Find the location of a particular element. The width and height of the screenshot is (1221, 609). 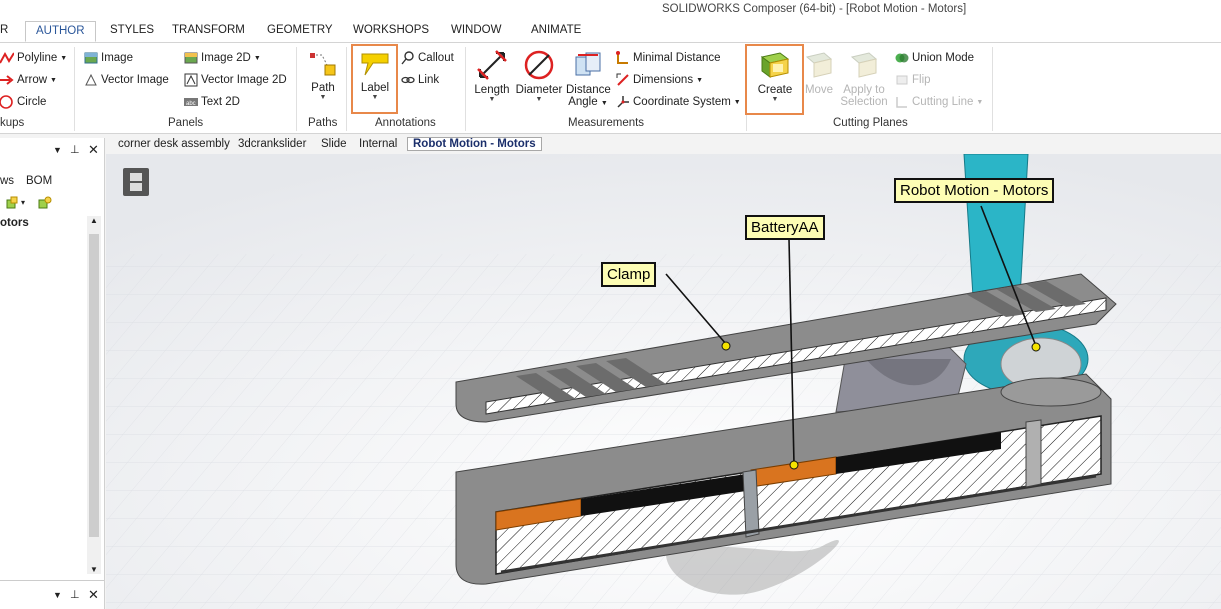

apply-to-selection-button: Apply to Selection is located at coordinates (864, 78).